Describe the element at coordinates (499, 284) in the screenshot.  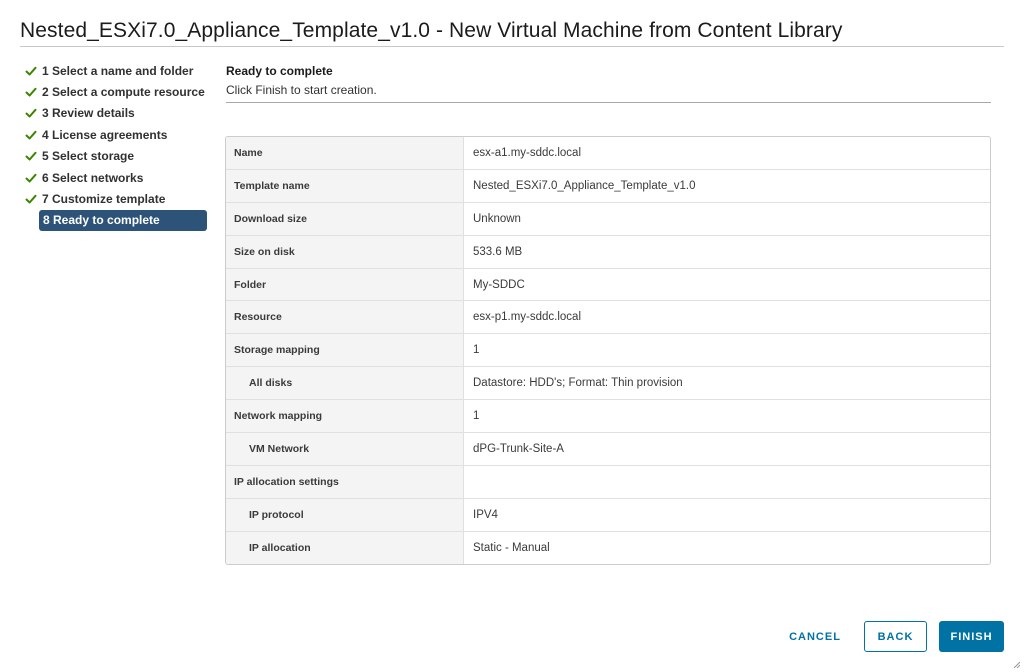
I see `summary-value: My-SDDC` at that location.